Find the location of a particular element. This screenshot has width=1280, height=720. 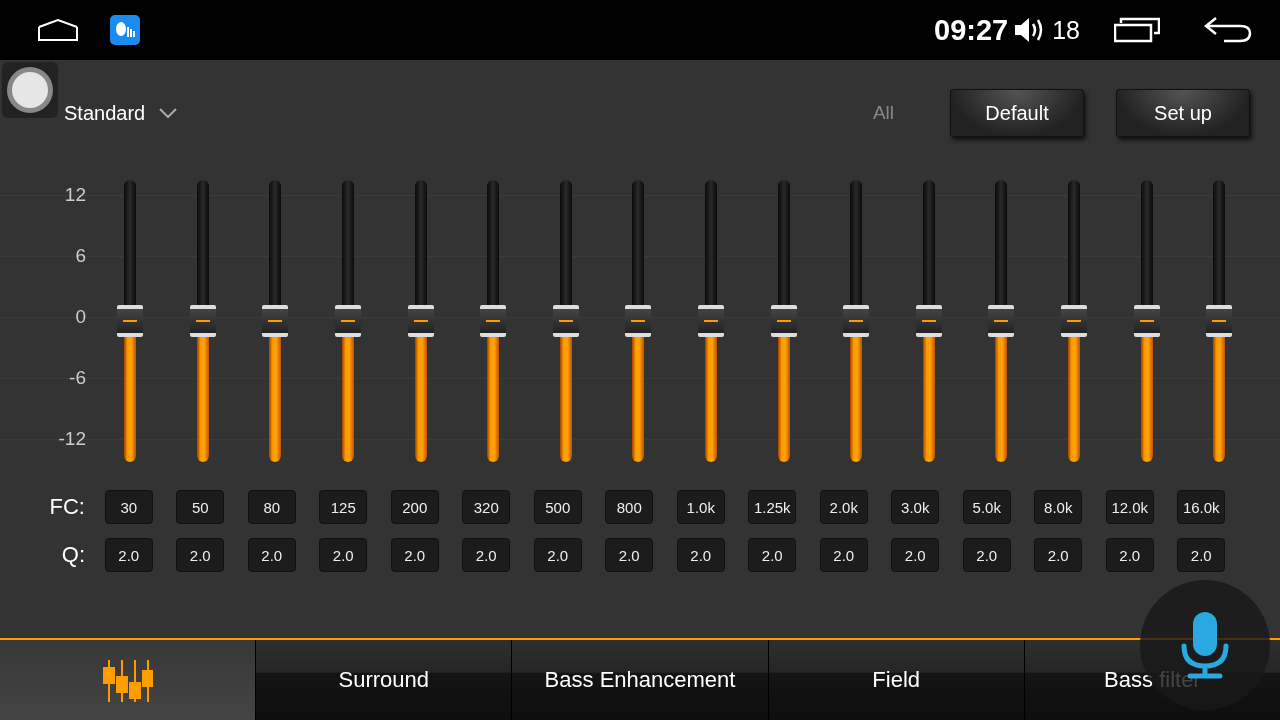

frequency-field: 8.0k is located at coordinates (1058, 507).